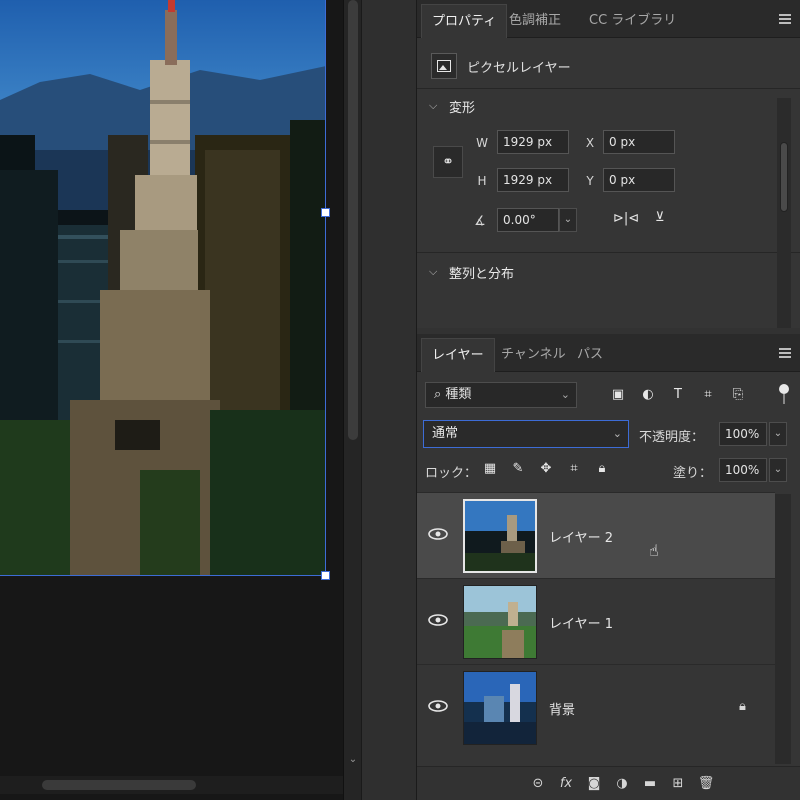 The image size is (800, 800). I want to click on horizontal-scroll-thumb, so click(119, 785).